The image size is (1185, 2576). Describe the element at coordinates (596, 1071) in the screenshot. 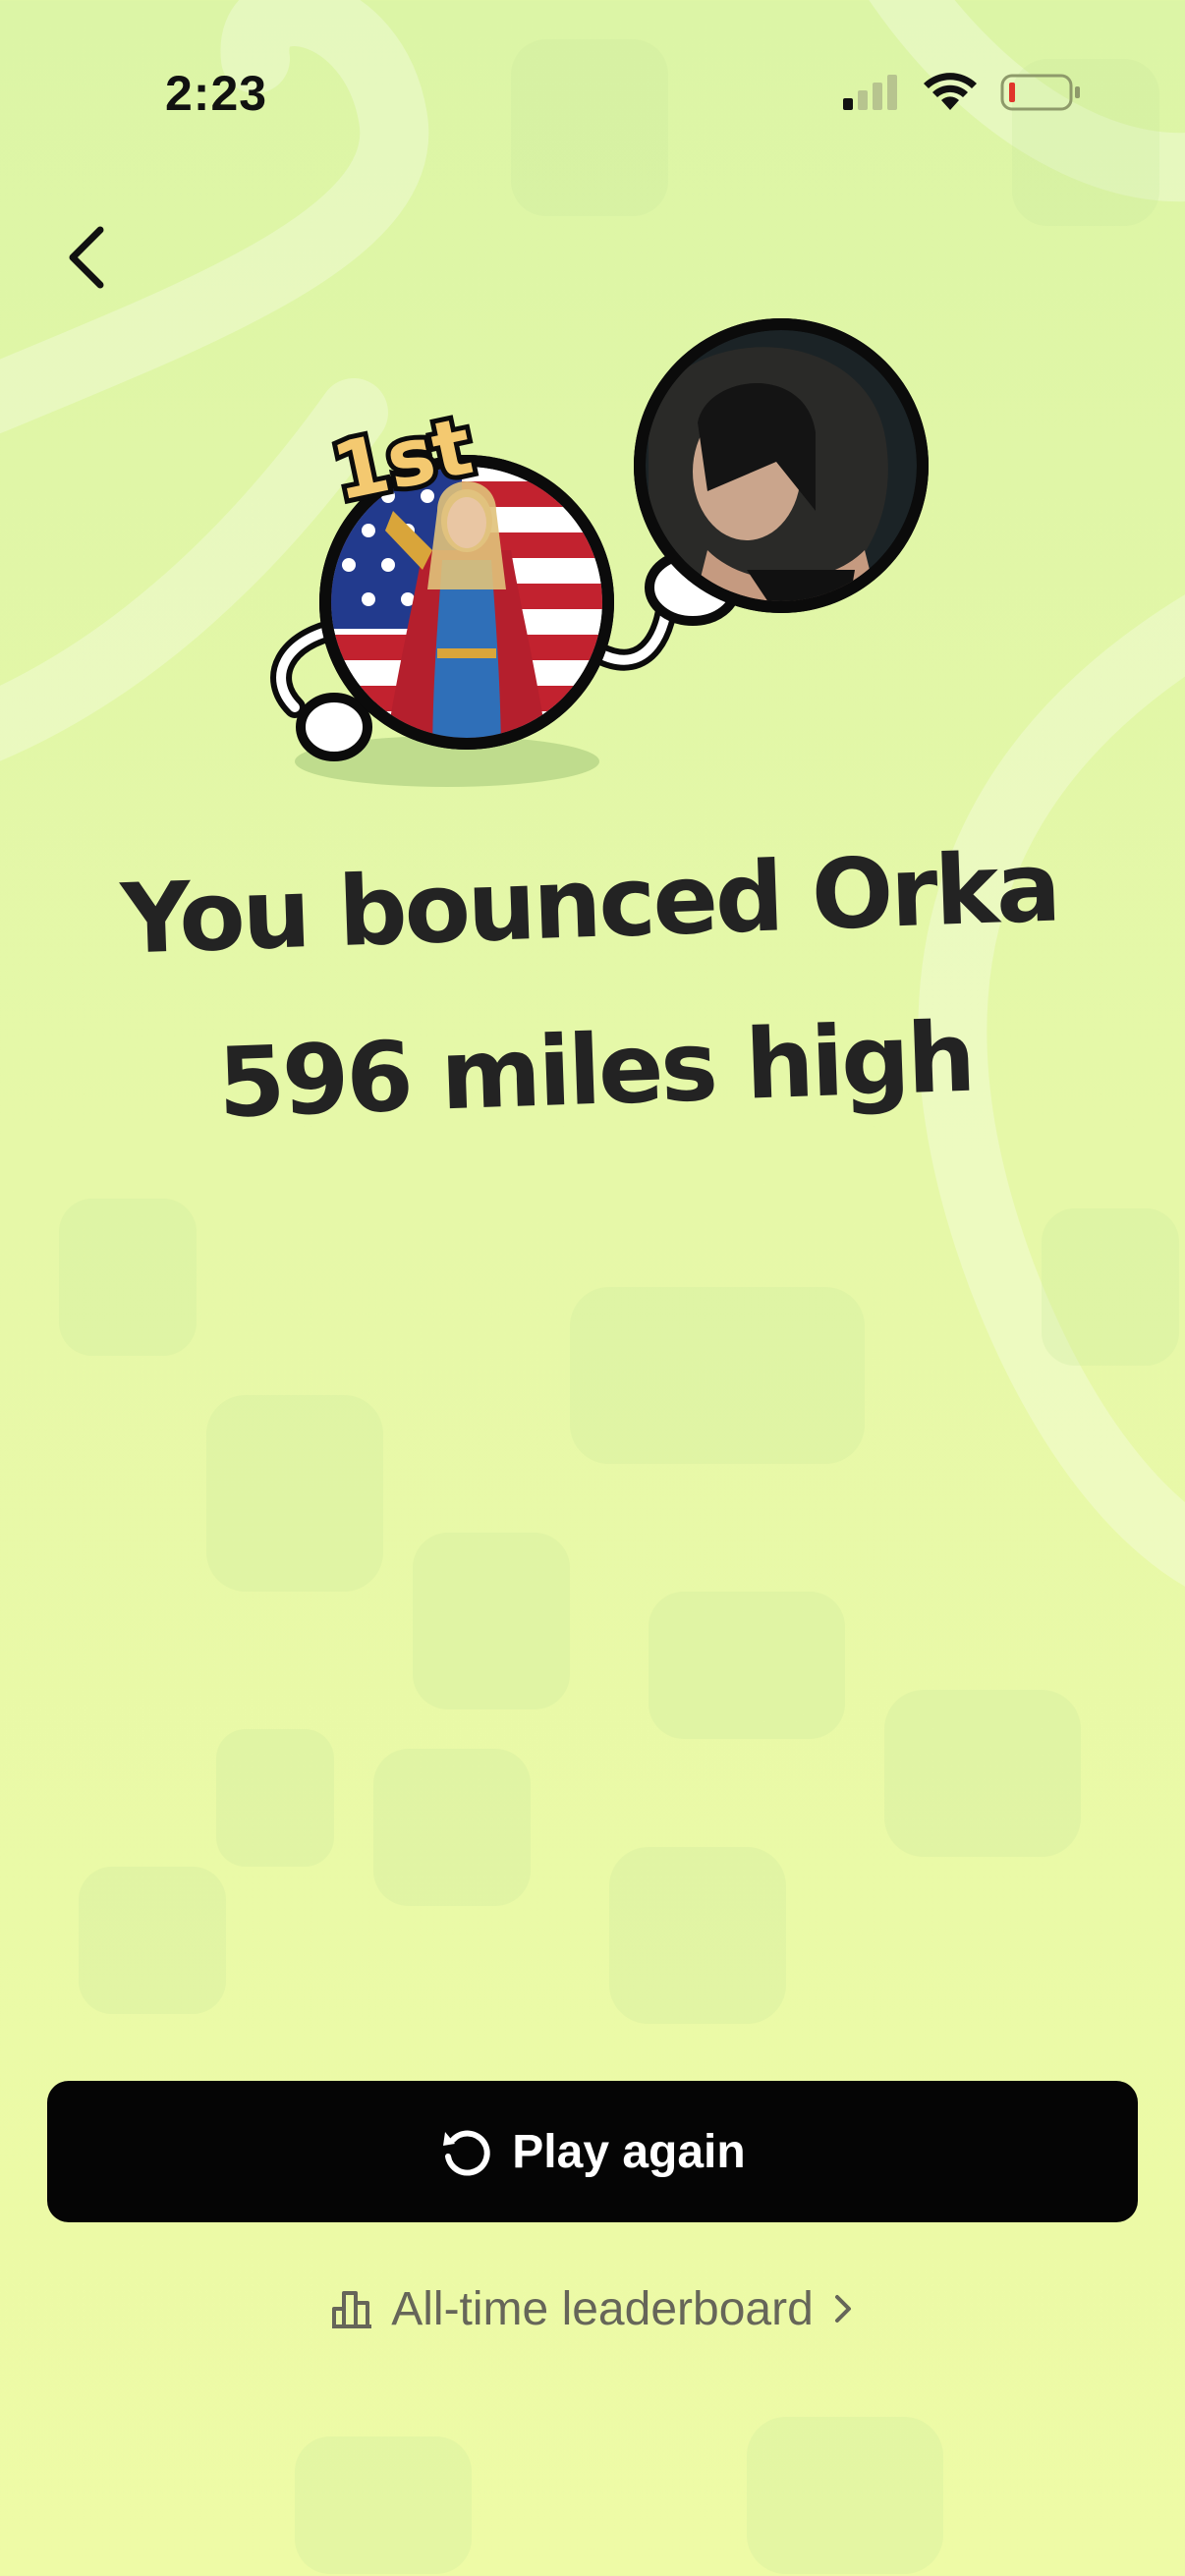

I see `result-line-2: 596 miles high` at that location.